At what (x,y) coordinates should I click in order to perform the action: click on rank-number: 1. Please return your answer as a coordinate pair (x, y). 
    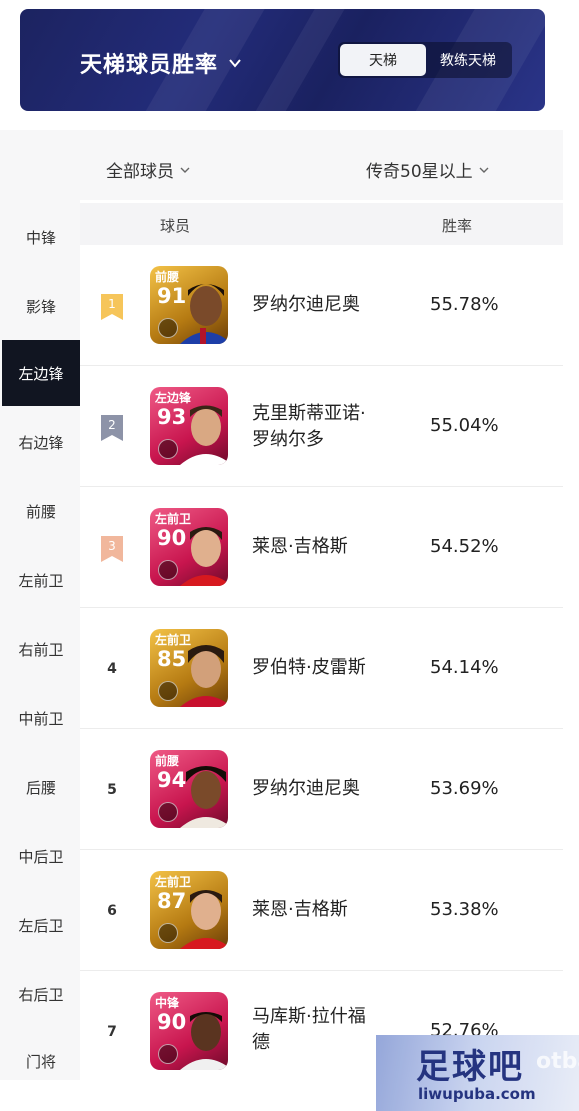
    Looking at the image, I should click on (112, 304).